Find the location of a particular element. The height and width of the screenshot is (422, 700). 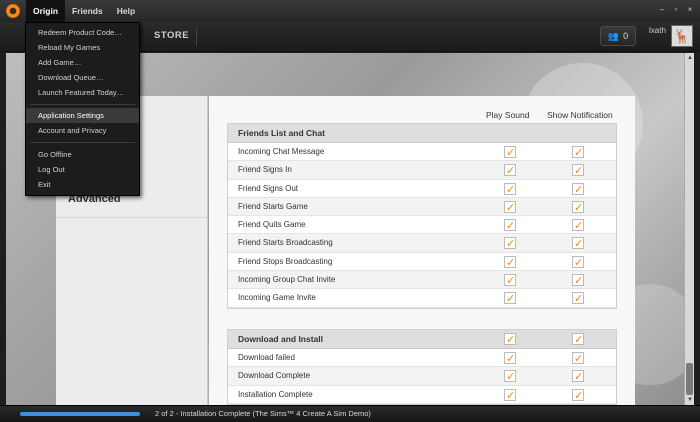

setting-label: Friend Starts Broadcasting is located at coordinates (285, 243).